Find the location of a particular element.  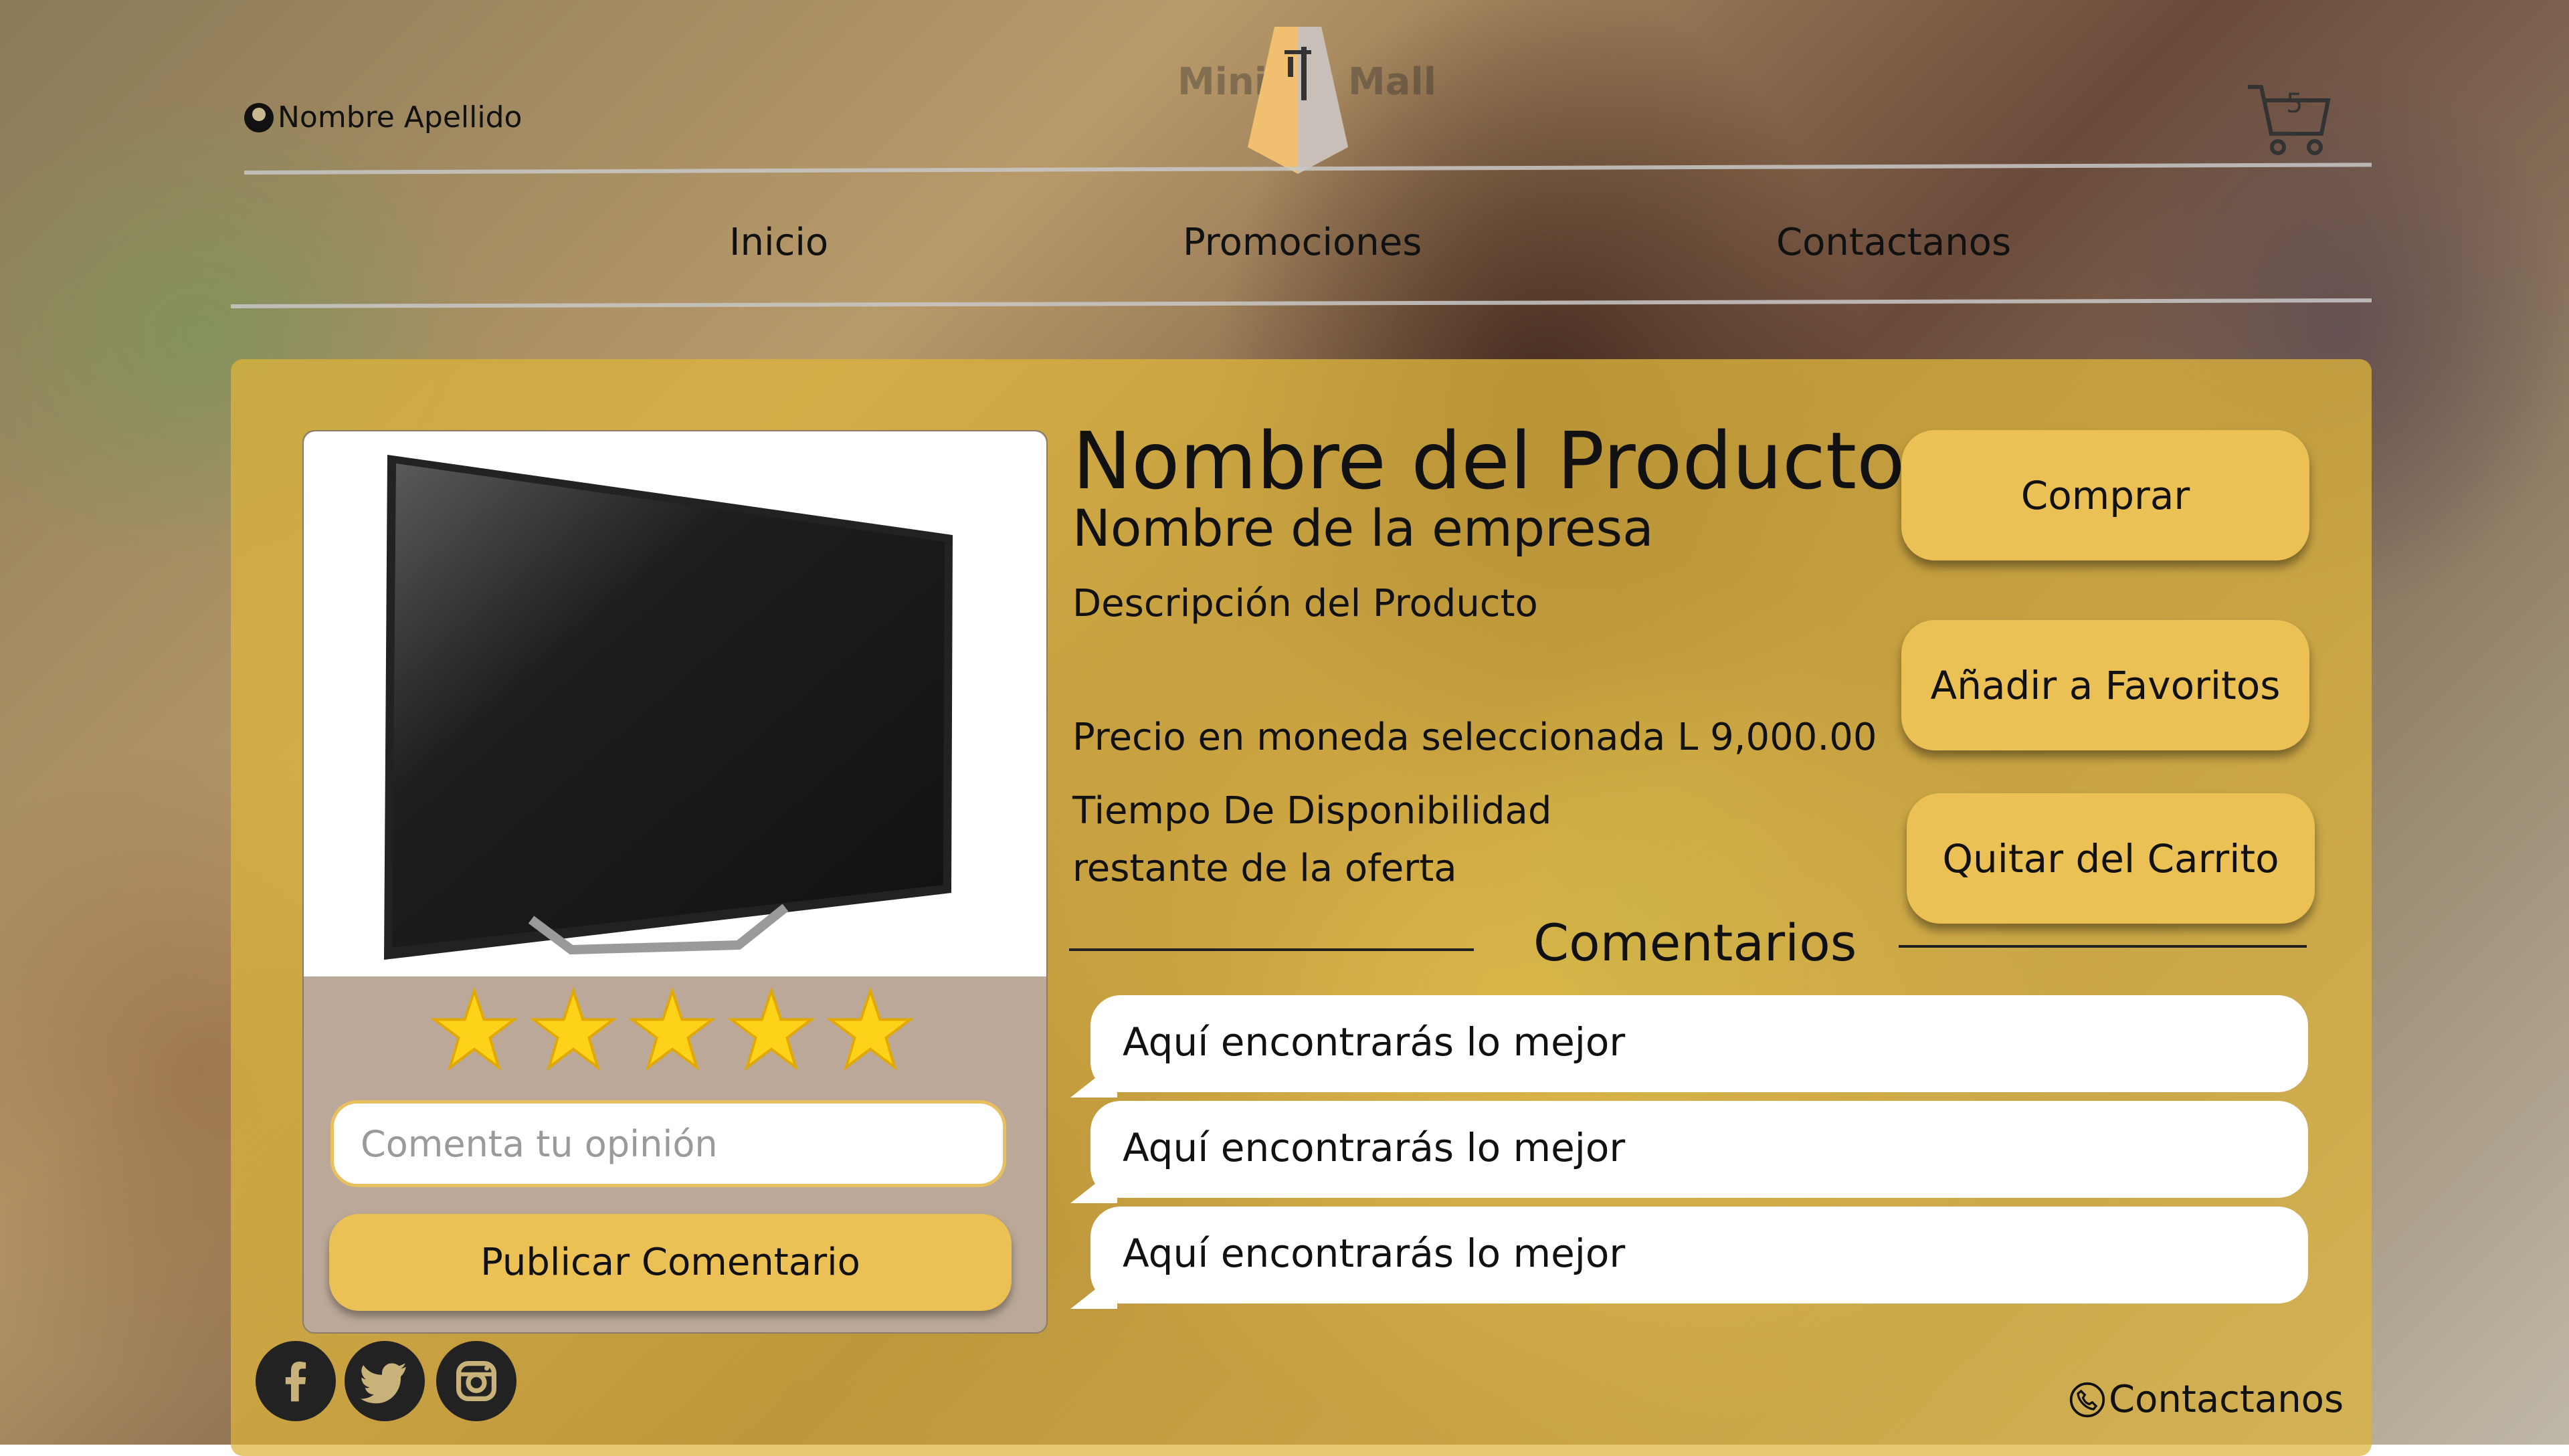

footer-contact-link: Contactanos is located at coordinates (2206, 1399).